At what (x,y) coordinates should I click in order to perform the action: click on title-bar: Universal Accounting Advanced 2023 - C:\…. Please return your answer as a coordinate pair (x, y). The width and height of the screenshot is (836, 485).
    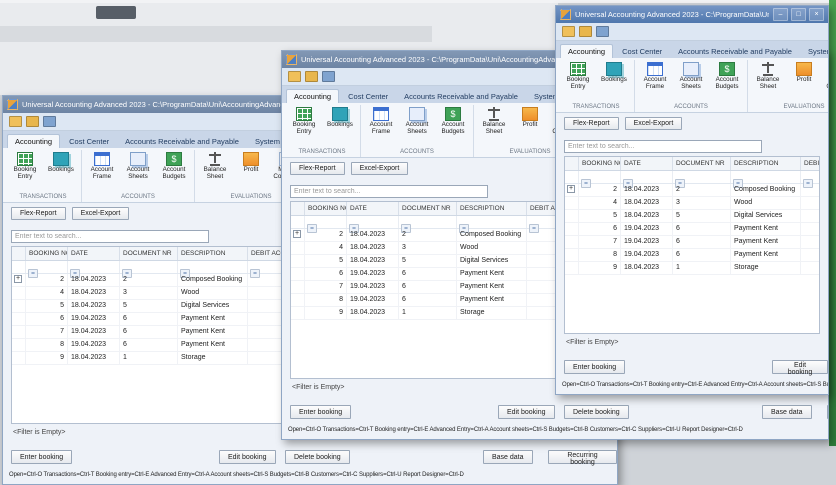
    Looking at the image, I should click on (692, 14).